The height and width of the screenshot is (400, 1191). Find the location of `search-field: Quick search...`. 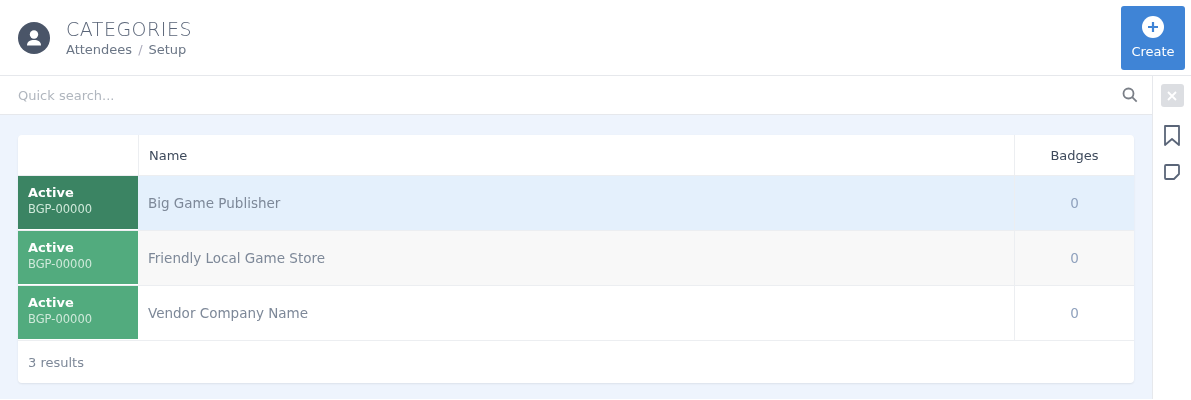

search-field: Quick search... is located at coordinates (570, 95).